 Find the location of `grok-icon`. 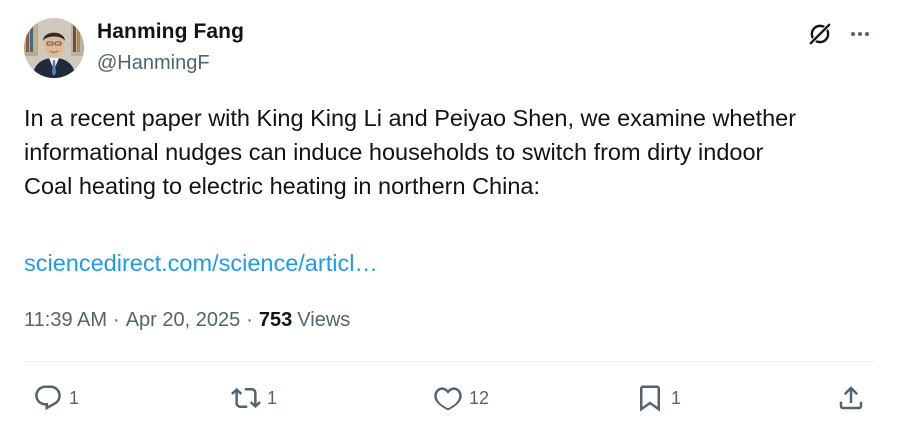

grok-icon is located at coordinates (820, 34).